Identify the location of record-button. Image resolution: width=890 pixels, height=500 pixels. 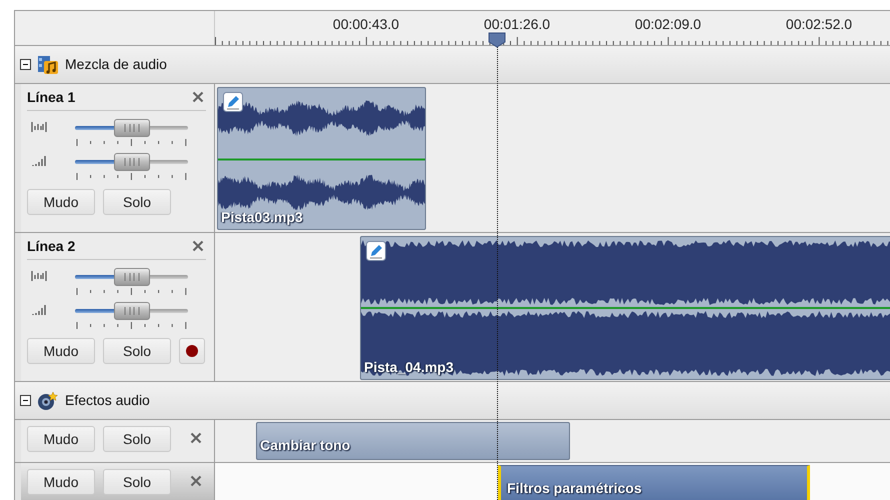
(192, 351).